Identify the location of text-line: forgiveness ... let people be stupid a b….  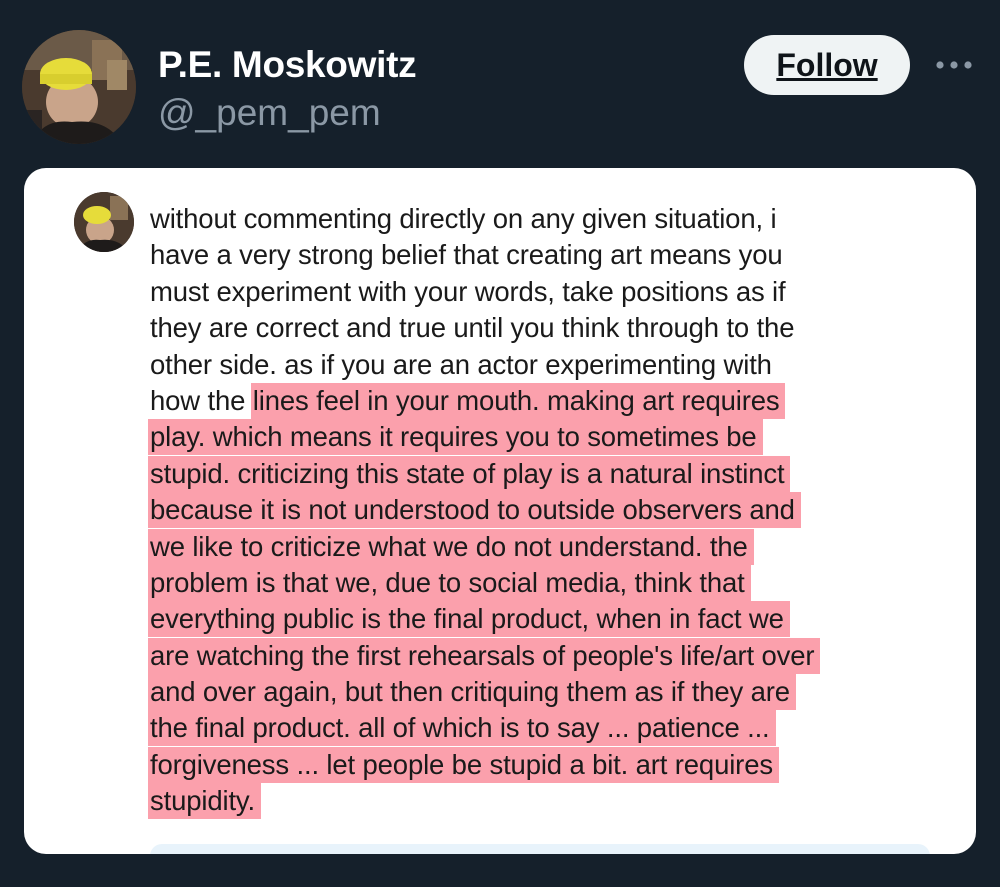
(544, 764).